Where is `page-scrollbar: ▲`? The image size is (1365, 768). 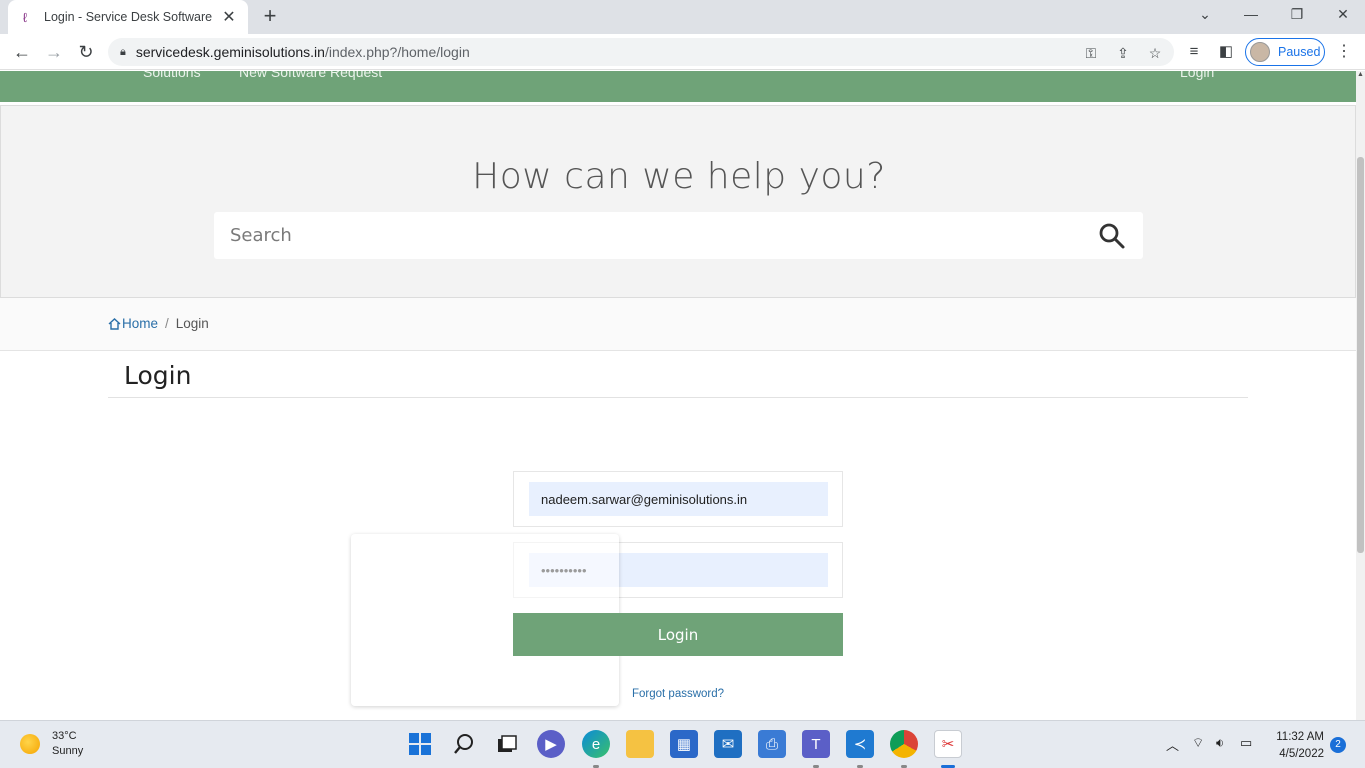 page-scrollbar: ▲ is located at coordinates (1360, 395).